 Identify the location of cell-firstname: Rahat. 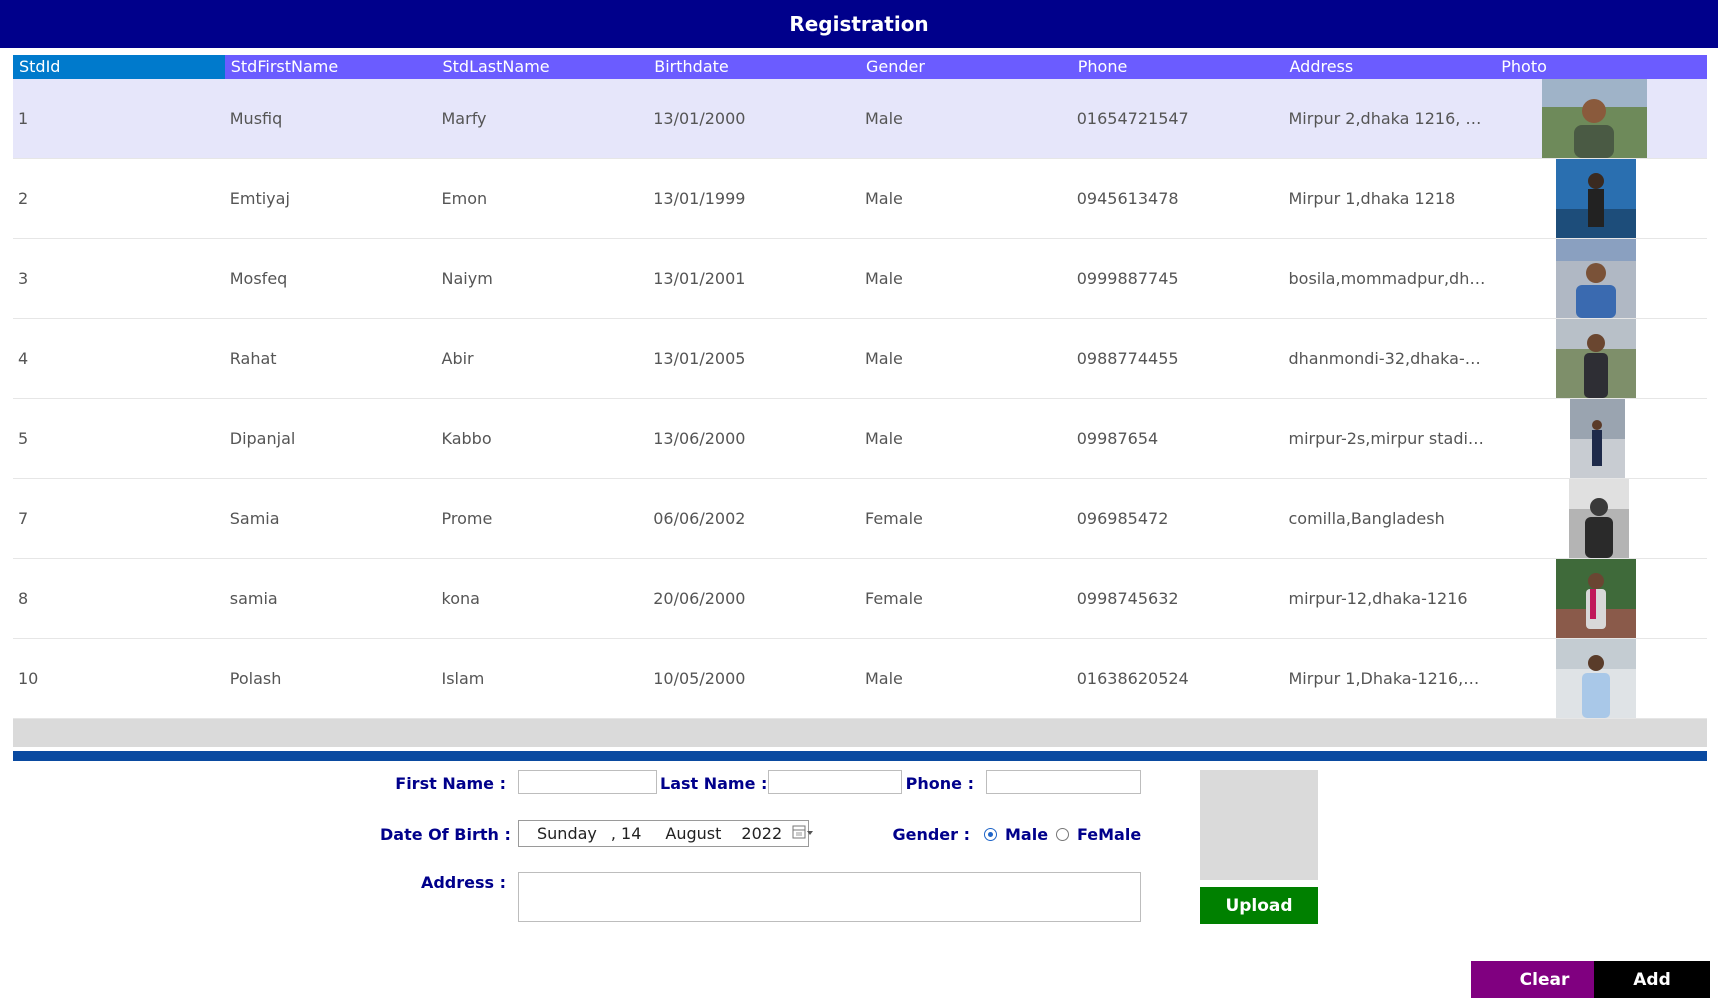
(331, 358).